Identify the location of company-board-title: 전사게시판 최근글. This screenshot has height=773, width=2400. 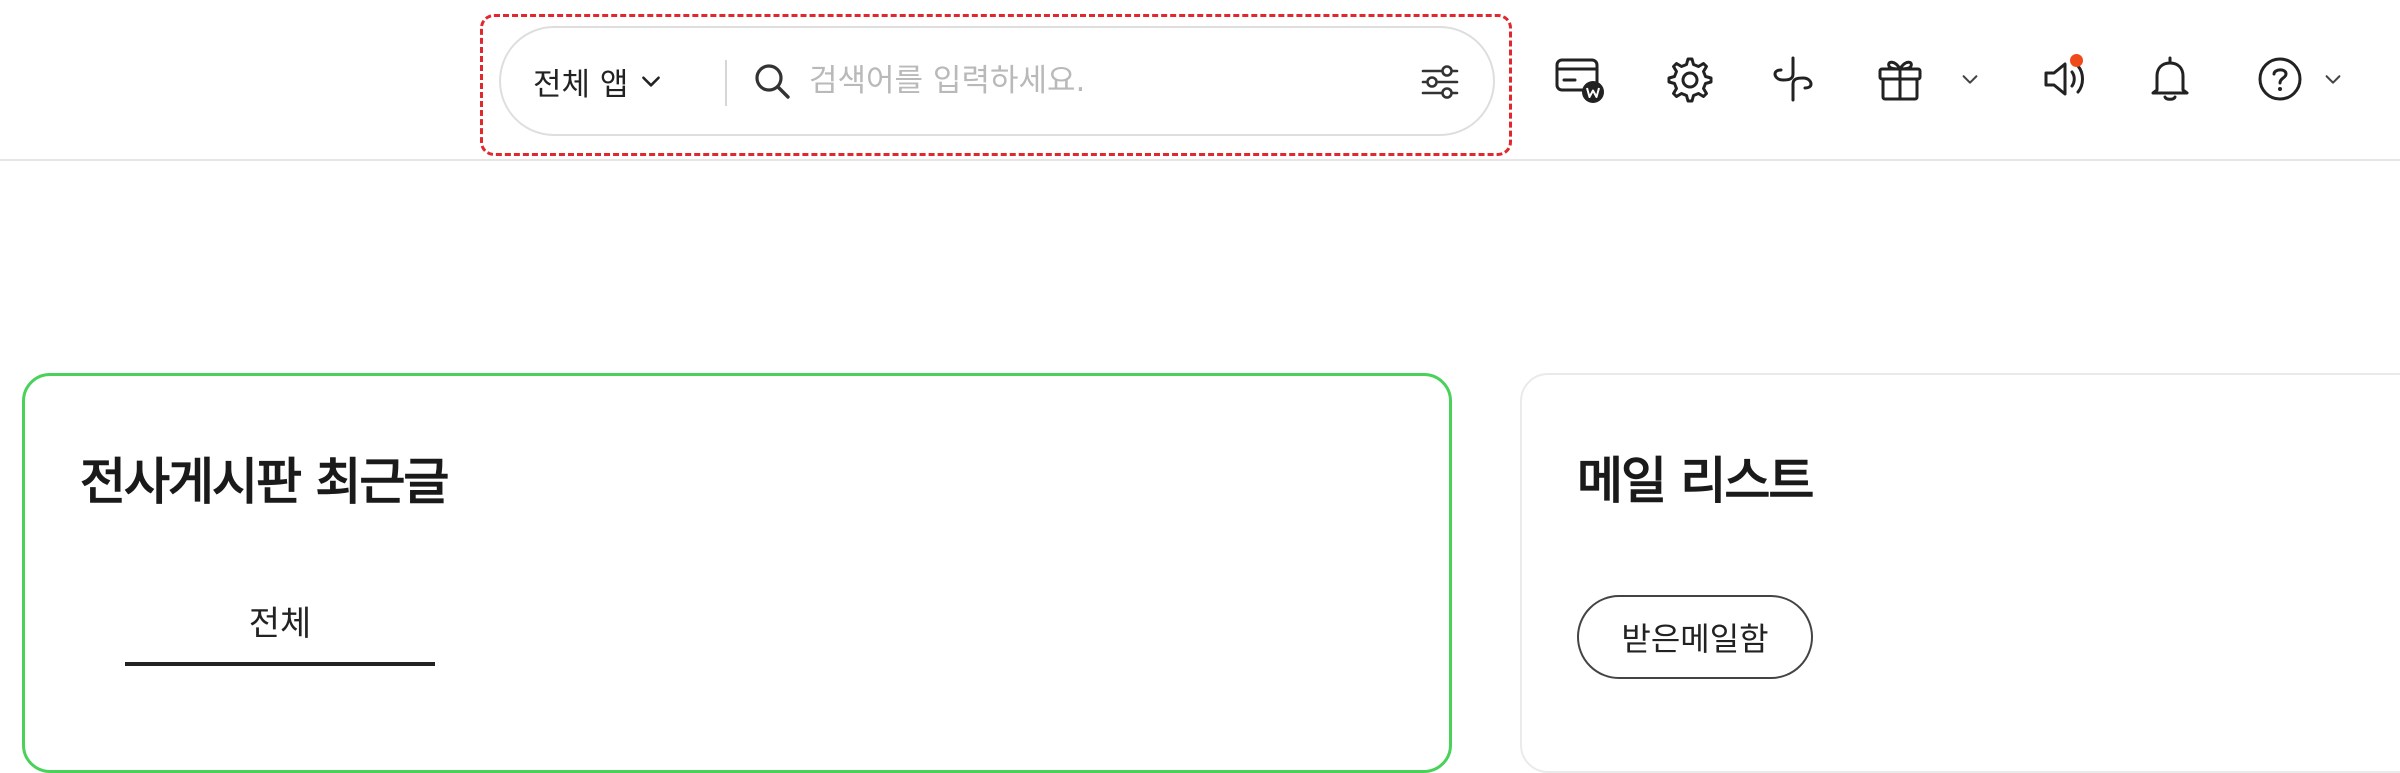
(264, 482).